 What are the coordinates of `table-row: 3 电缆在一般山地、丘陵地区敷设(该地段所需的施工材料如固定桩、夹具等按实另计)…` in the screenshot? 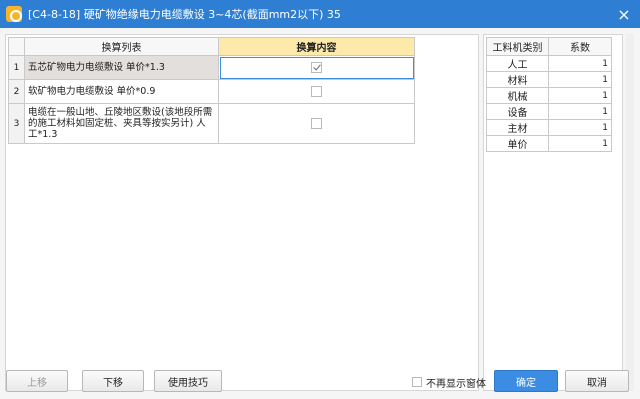 It's located at (211, 123).